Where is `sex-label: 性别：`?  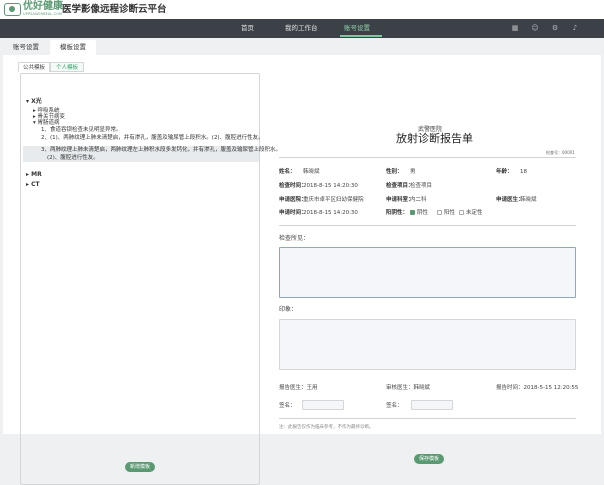
sex-label: 性别： is located at coordinates (394, 172).